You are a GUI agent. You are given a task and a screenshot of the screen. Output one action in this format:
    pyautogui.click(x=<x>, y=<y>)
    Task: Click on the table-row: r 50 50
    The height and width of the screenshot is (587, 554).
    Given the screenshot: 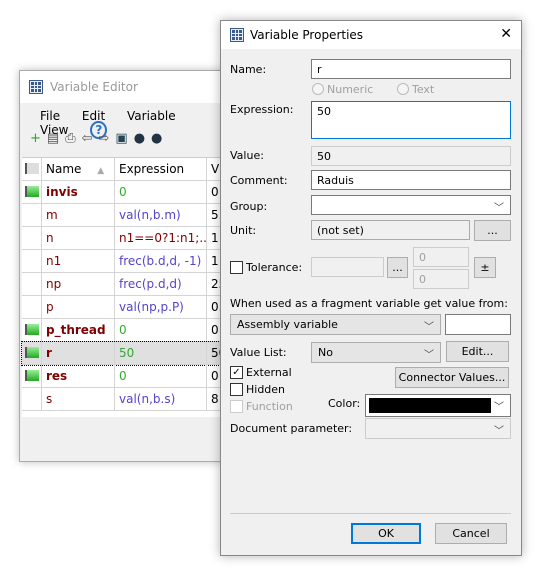 What is the action you would take?
    pyautogui.click(x=125, y=353)
    